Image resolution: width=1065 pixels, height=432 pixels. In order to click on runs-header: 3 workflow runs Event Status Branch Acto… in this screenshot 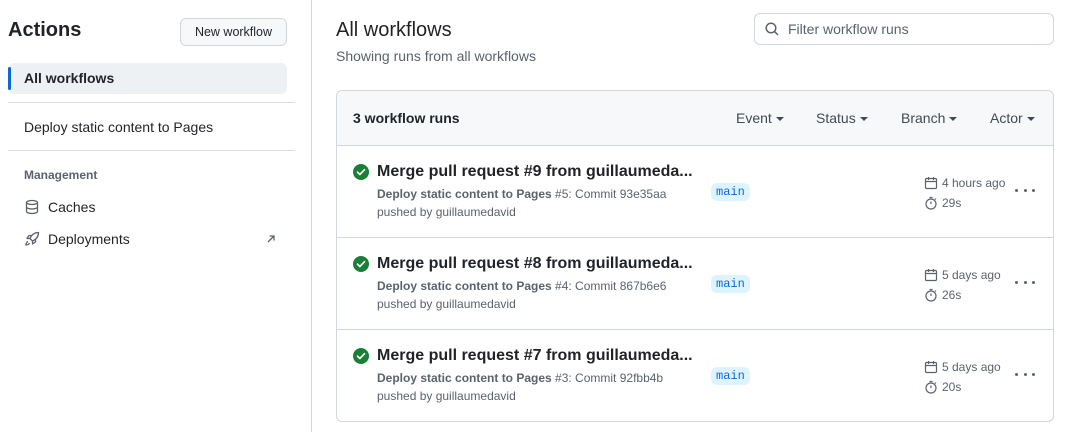, I will do `click(695, 118)`.